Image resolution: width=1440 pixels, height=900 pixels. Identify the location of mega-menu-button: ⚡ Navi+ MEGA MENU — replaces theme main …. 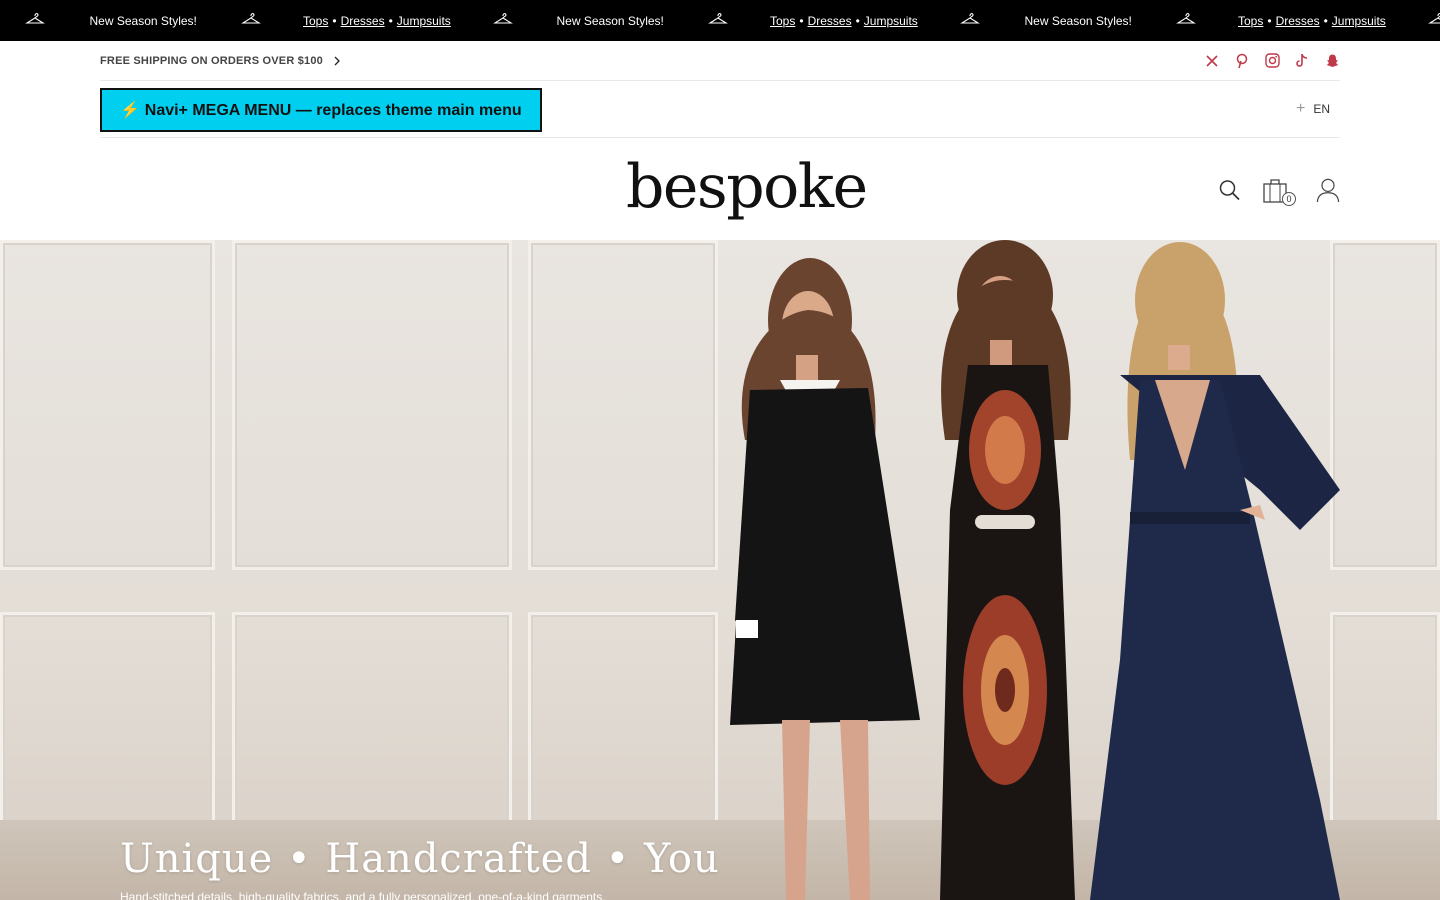
(321, 110).